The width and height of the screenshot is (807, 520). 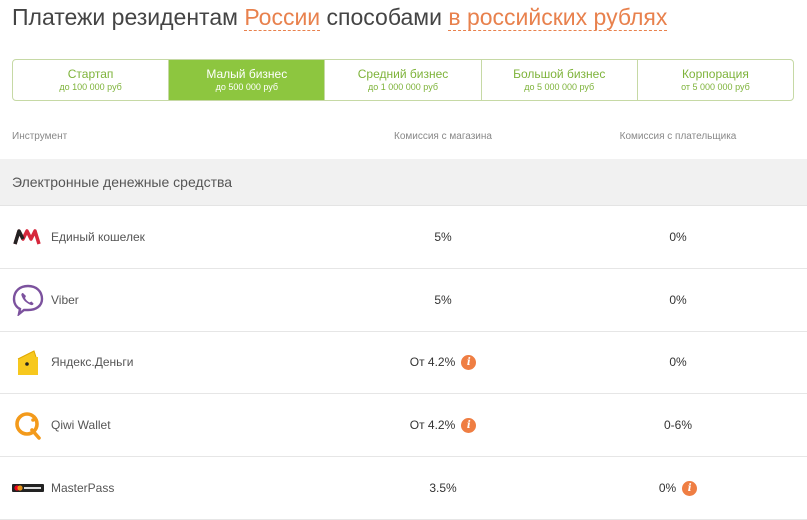 I want to click on tab-startup: Стартап до 100 000 руб, so click(x=91, y=80).